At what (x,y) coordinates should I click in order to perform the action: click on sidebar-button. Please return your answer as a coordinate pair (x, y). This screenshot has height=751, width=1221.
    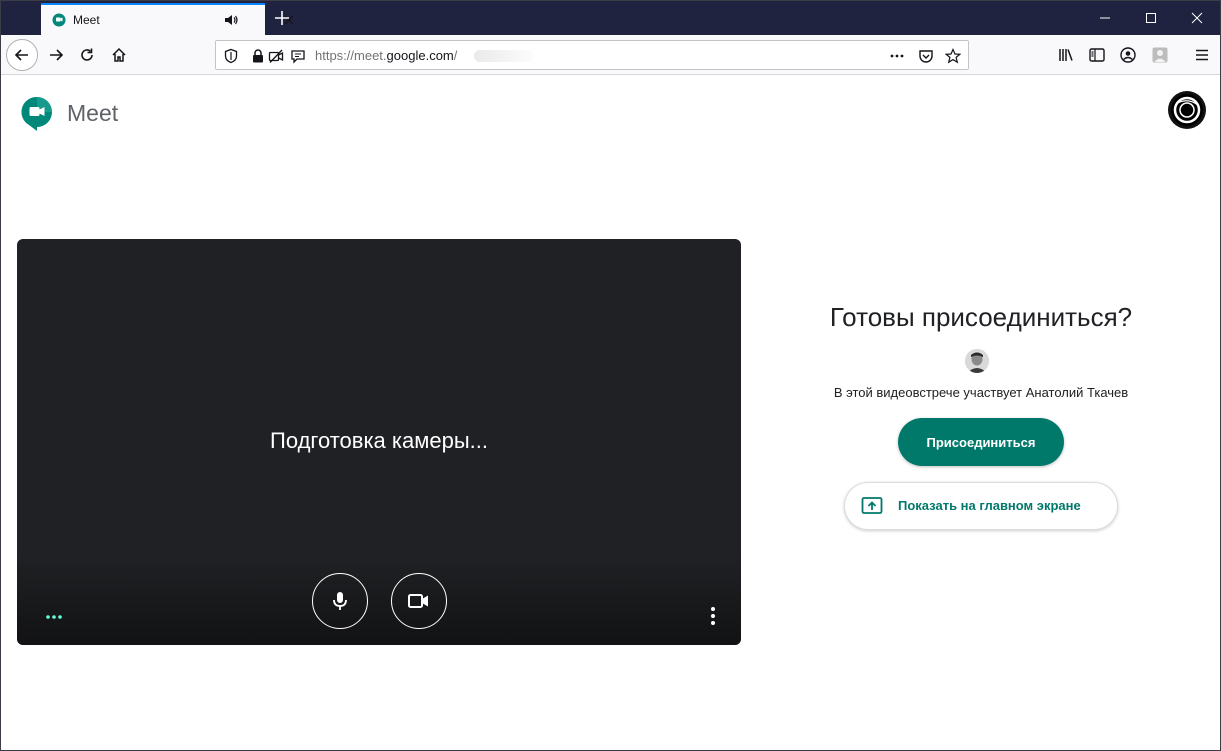
    Looking at the image, I should click on (1097, 55).